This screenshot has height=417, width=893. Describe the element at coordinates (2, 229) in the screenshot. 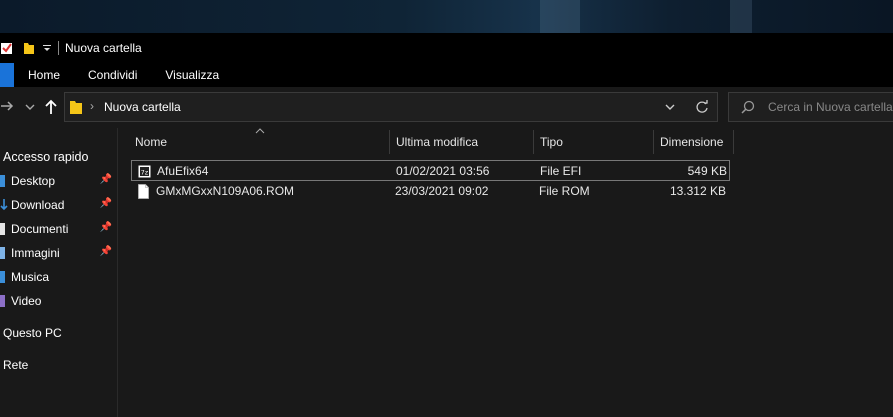

I see `documents-icon` at that location.